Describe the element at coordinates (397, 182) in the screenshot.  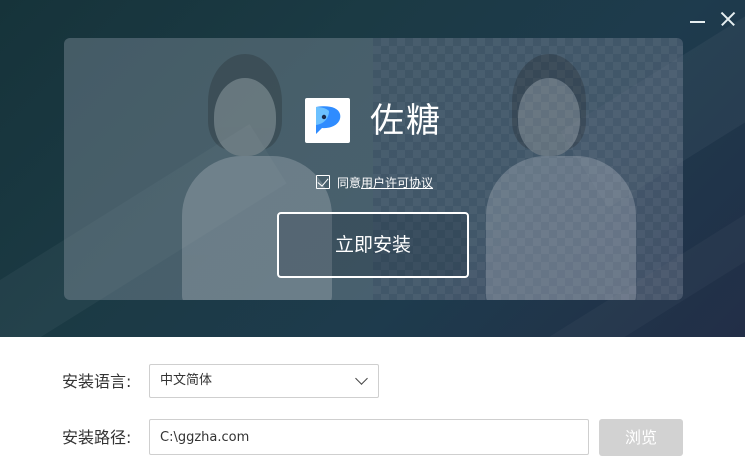
I see `license-agreement-link: 用户许可协议` at that location.